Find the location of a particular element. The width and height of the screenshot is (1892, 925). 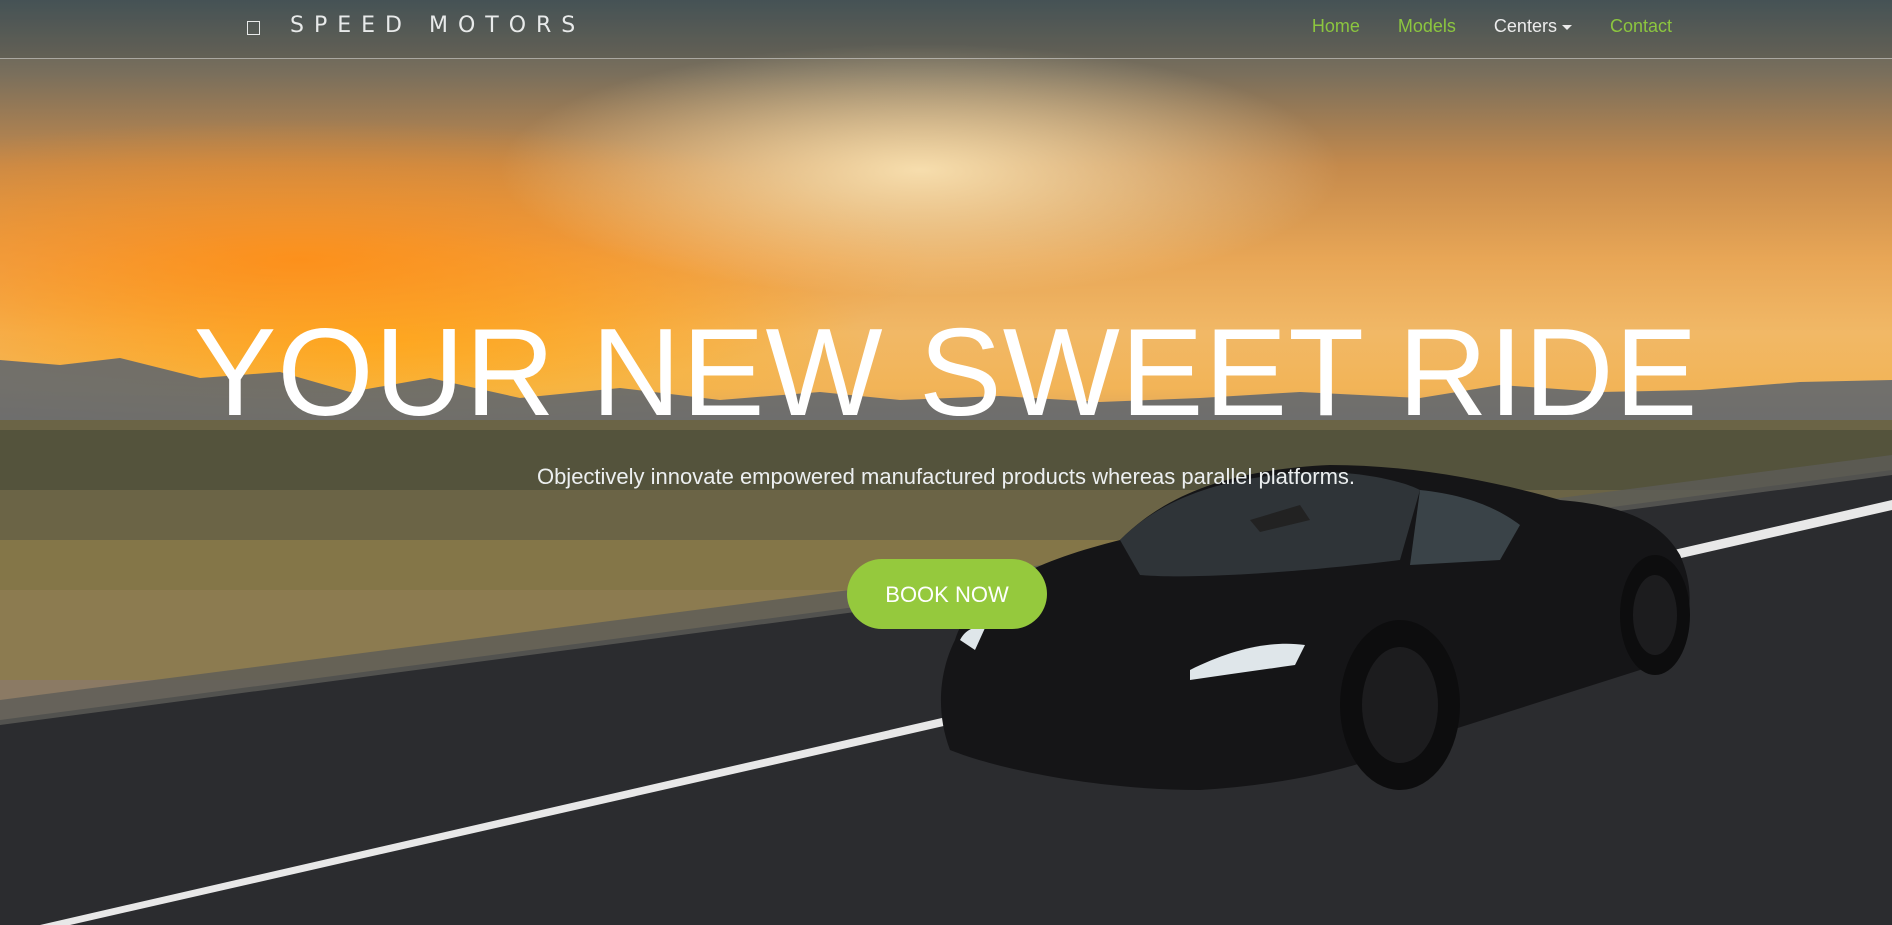

brand-name: SPEED MOTORS is located at coordinates (438, 25).